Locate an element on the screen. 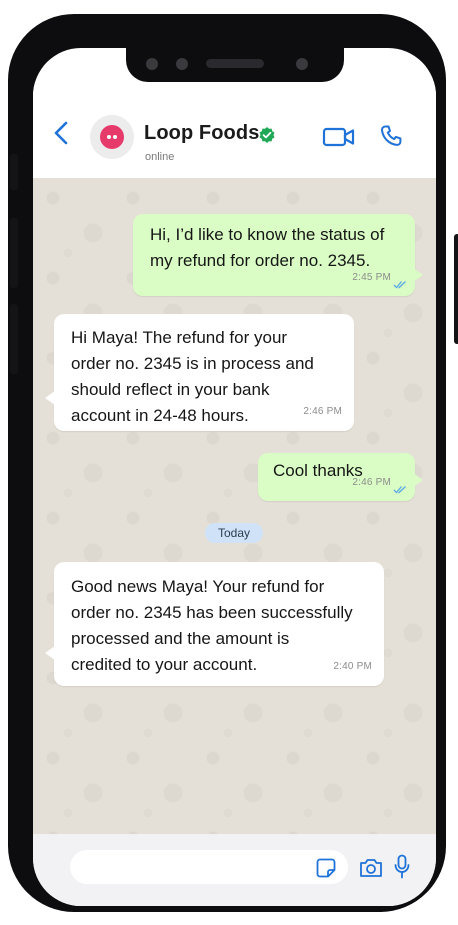 Image resolution: width=458 pixels, height=925 pixels. outgoing-message: Cool thanks 2:46 PM is located at coordinates (340, 477).